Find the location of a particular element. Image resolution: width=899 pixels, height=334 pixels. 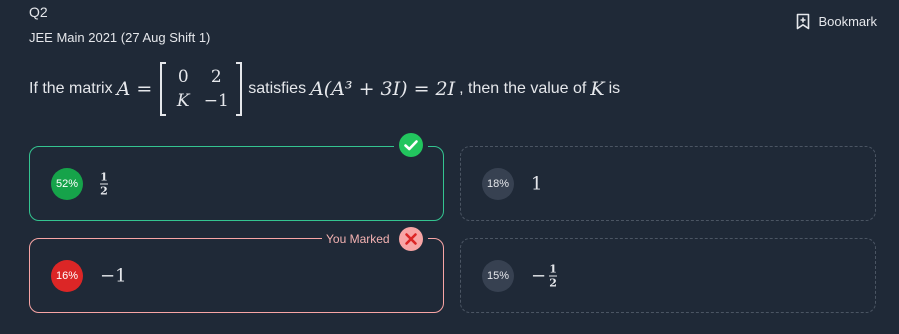

matrix-cell: 2 is located at coordinates (216, 77).